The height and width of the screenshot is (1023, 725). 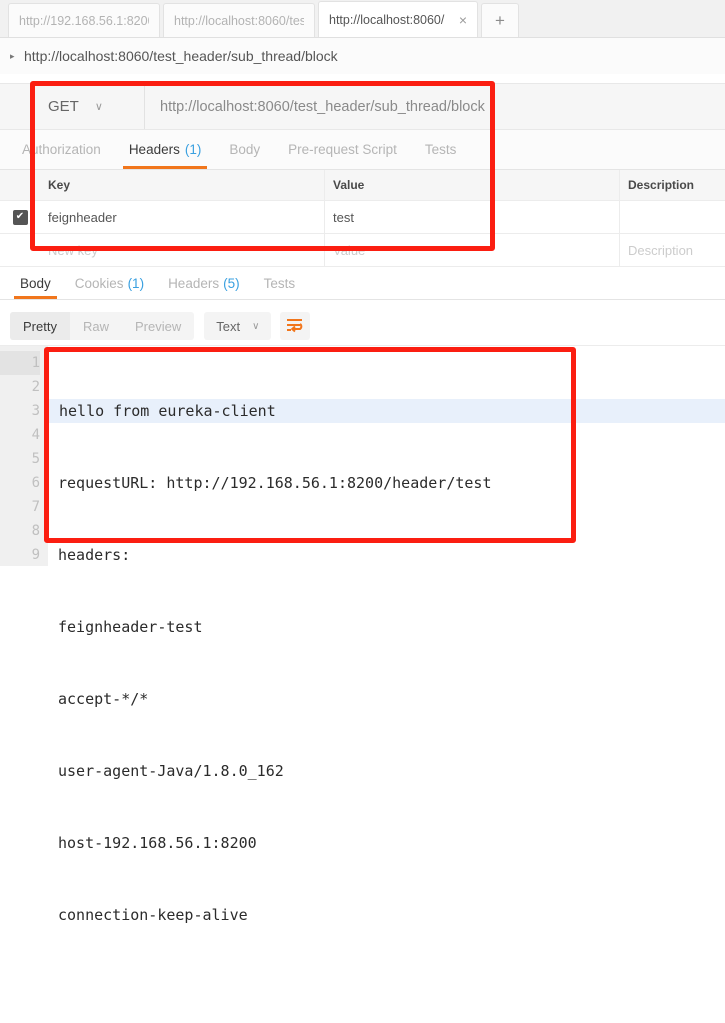 What do you see at coordinates (672, 217) in the screenshot?
I see `row-description-input` at bounding box center [672, 217].